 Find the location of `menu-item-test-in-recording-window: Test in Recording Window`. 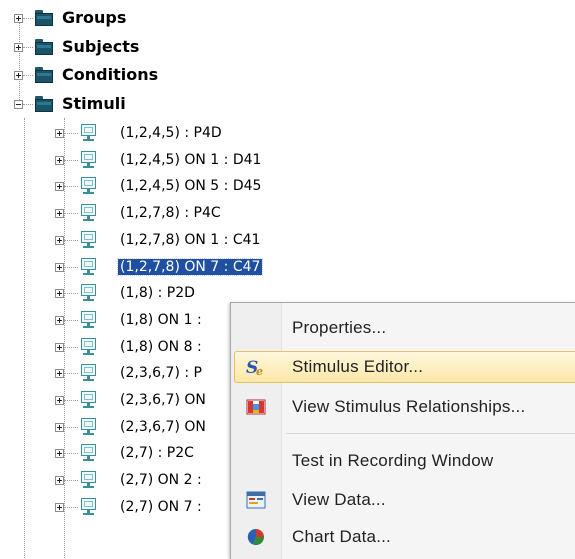

menu-item-test-in-recording-window: Test in Recording Window is located at coordinates (403, 461).